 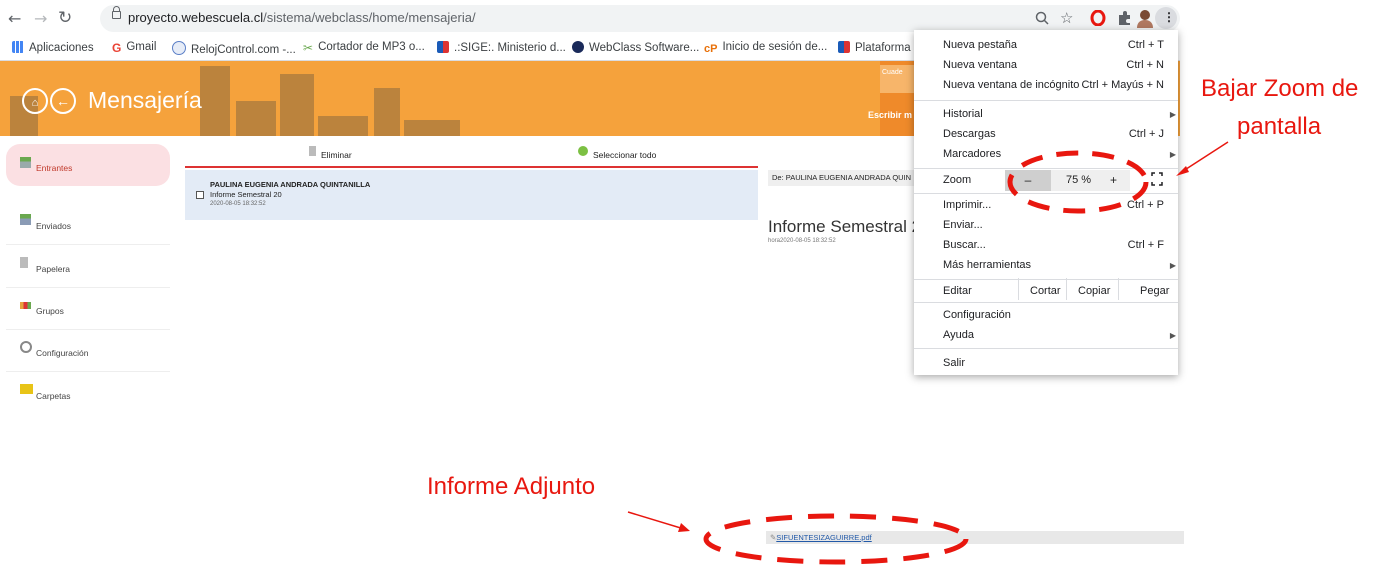 What do you see at coordinates (1078, 182) in the screenshot?
I see `zoom-highlight-circle` at bounding box center [1078, 182].